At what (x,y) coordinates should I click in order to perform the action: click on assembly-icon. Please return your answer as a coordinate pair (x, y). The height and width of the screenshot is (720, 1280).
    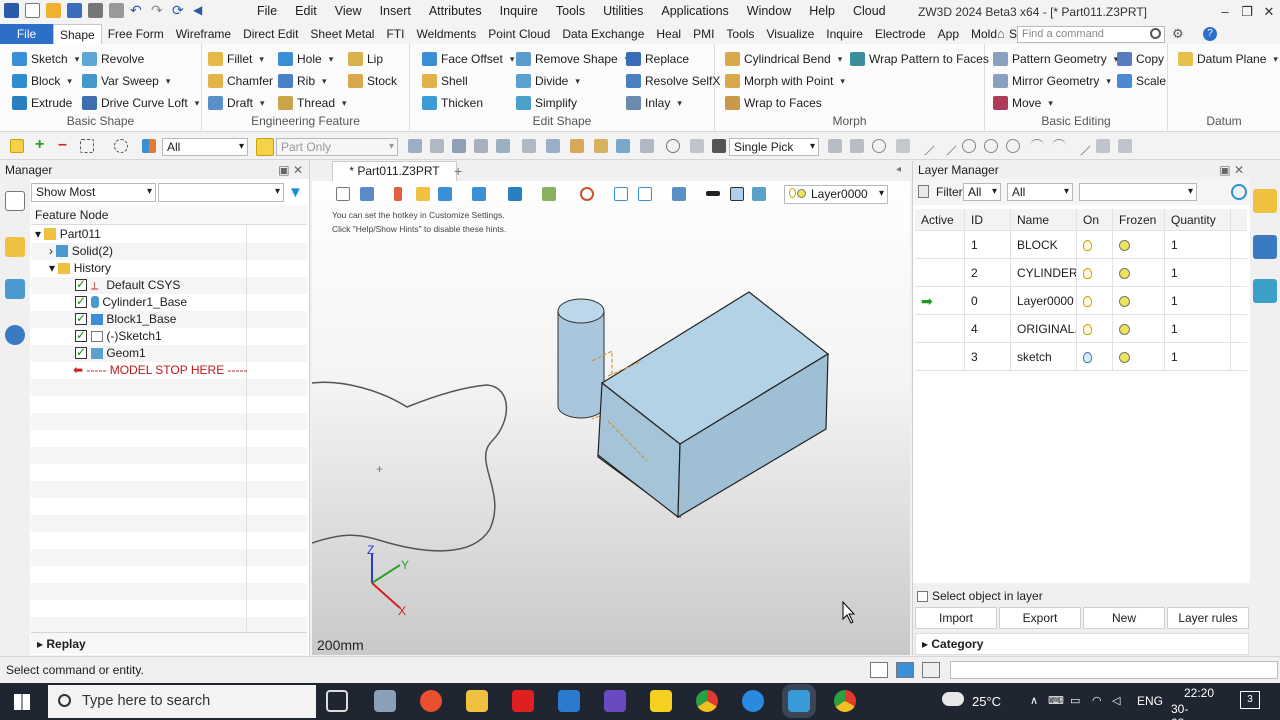
    Looking at the image, I should click on (15, 247).